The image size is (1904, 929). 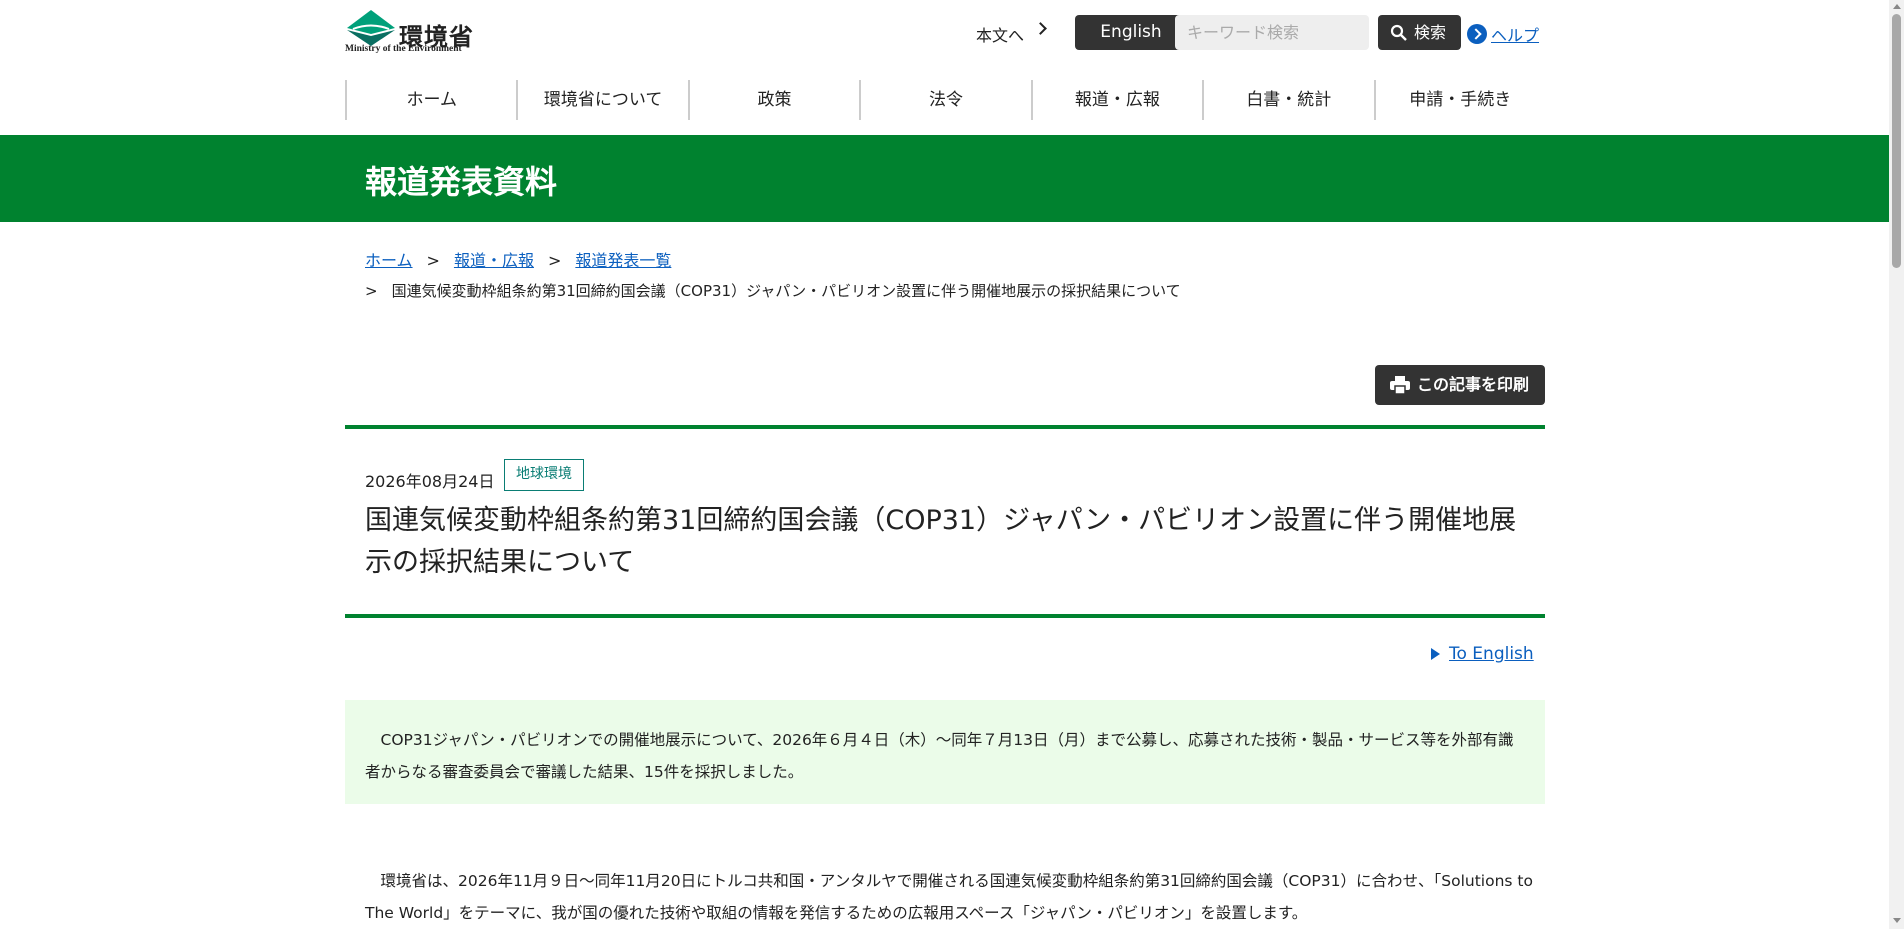 What do you see at coordinates (1491, 654) in the screenshot?
I see `to-english-link: To English` at bounding box center [1491, 654].